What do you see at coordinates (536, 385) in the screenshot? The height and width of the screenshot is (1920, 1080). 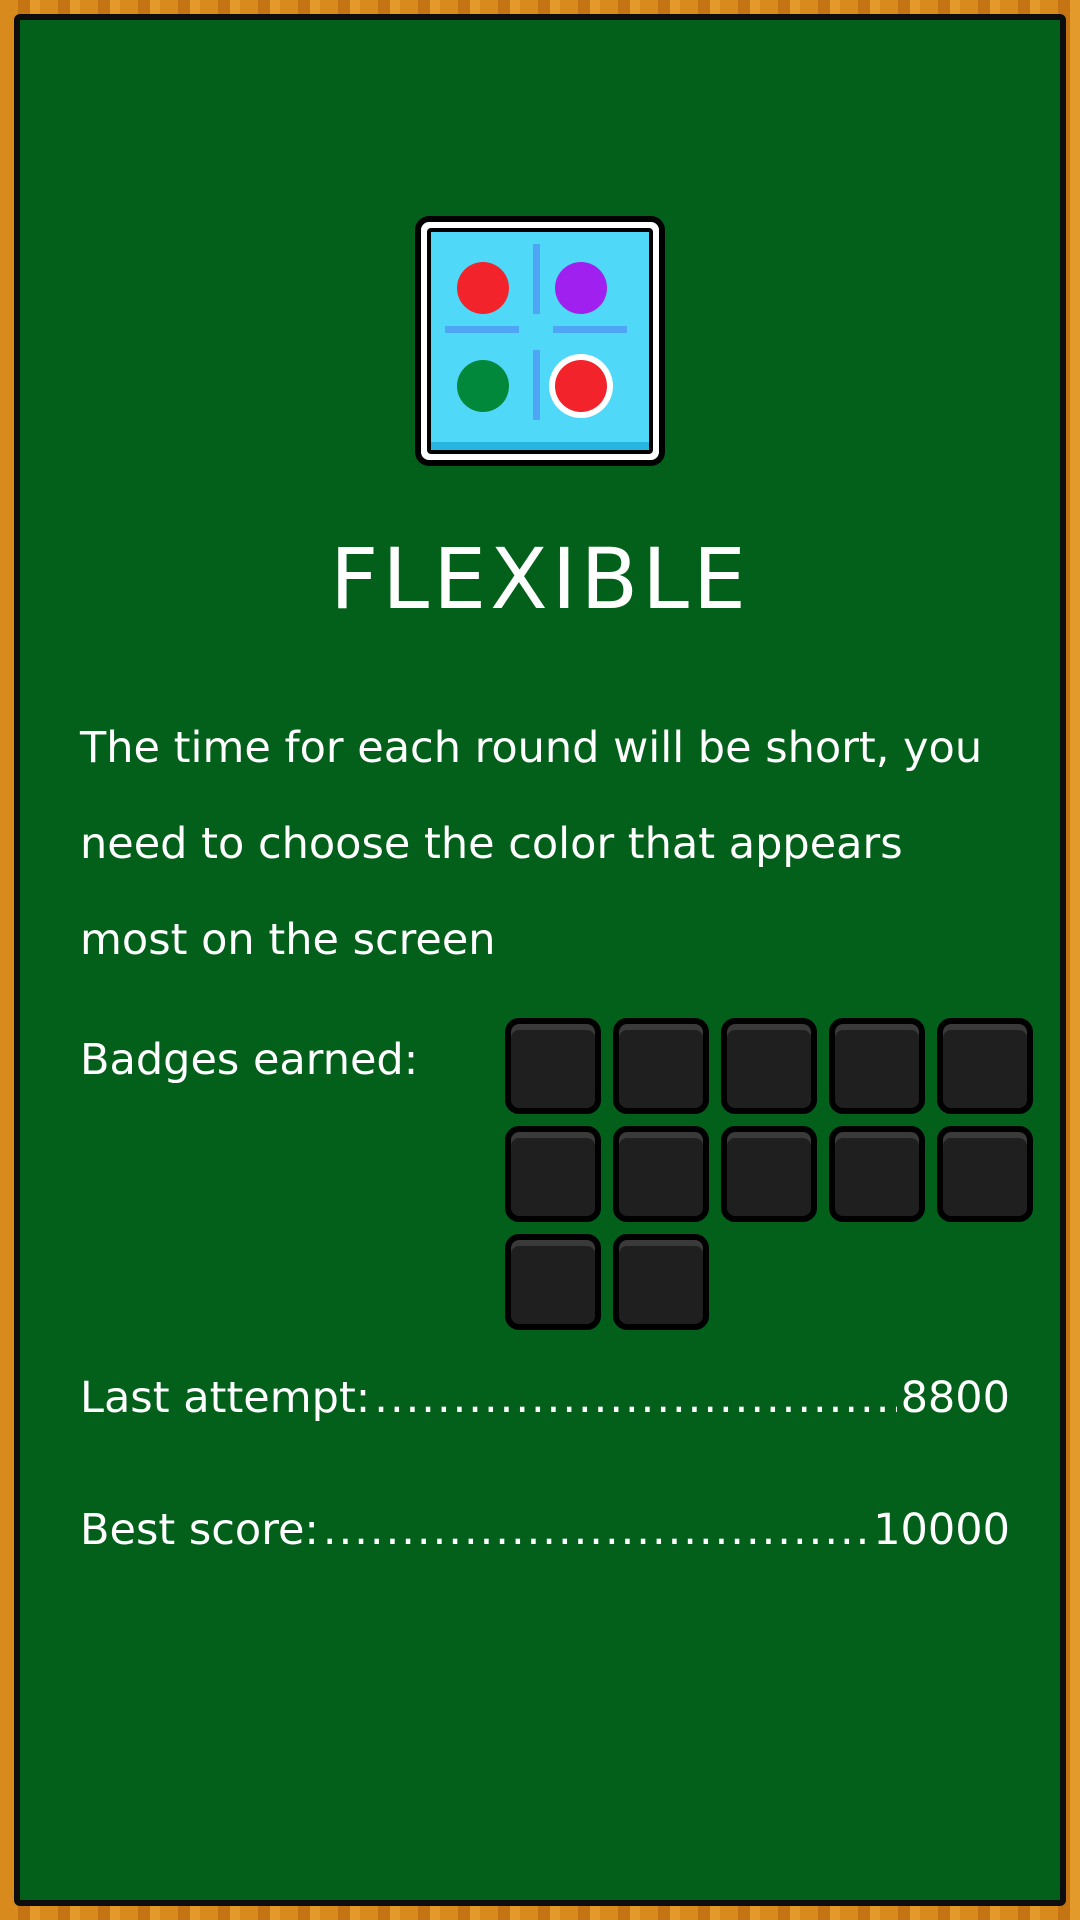 I see `icon-divider-vertical-bottom` at bounding box center [536, 385].